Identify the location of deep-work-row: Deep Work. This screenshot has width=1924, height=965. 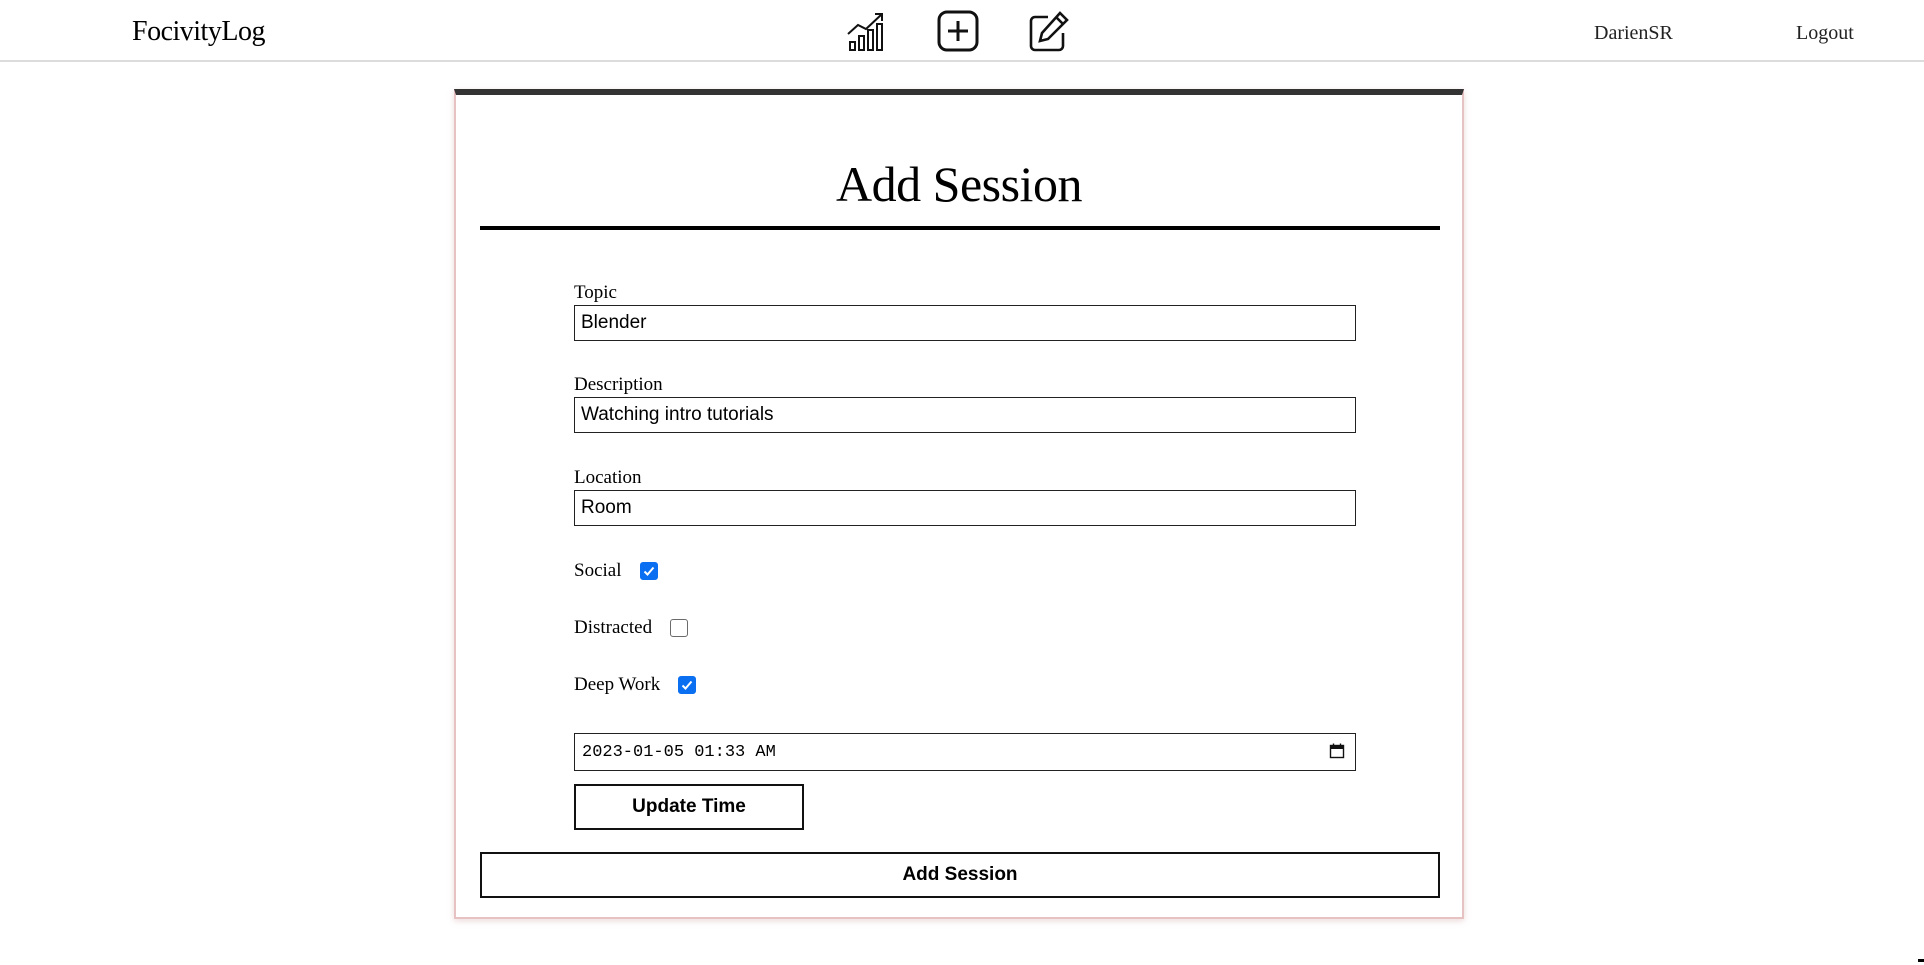
(635, 685).